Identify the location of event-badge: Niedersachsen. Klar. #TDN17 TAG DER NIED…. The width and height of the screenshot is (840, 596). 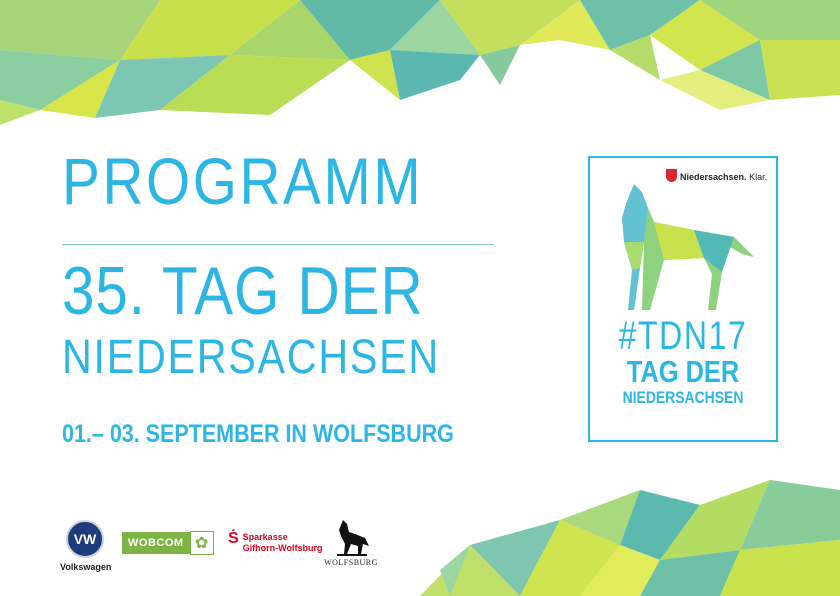
(683, 299).